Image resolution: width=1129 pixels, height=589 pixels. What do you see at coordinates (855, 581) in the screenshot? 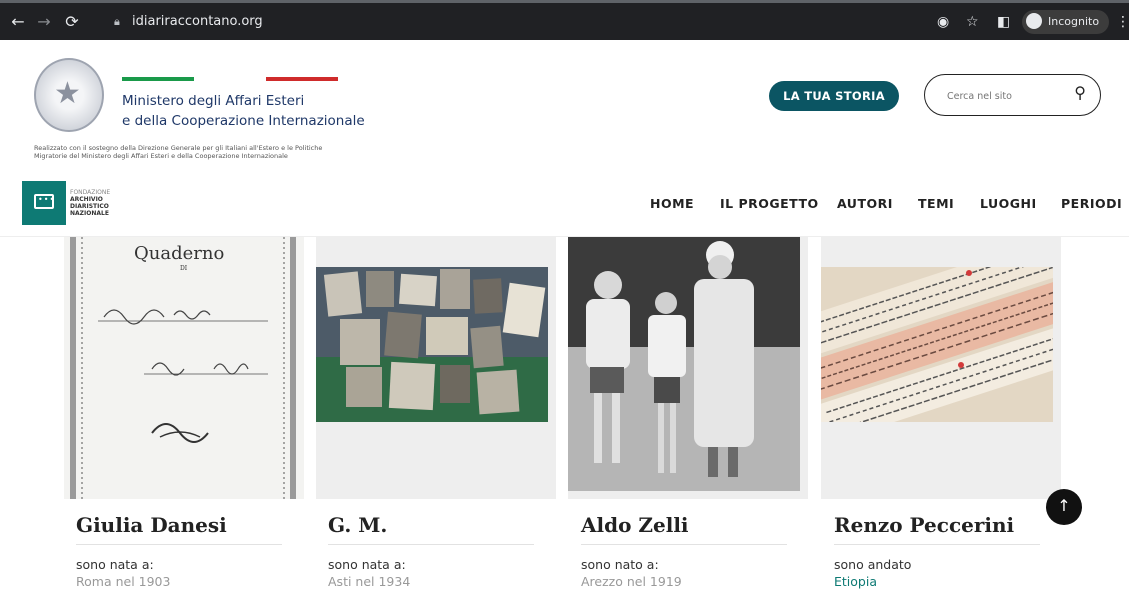
I see `author-destination-link: Etiopia` at bounding box center [855, 581].